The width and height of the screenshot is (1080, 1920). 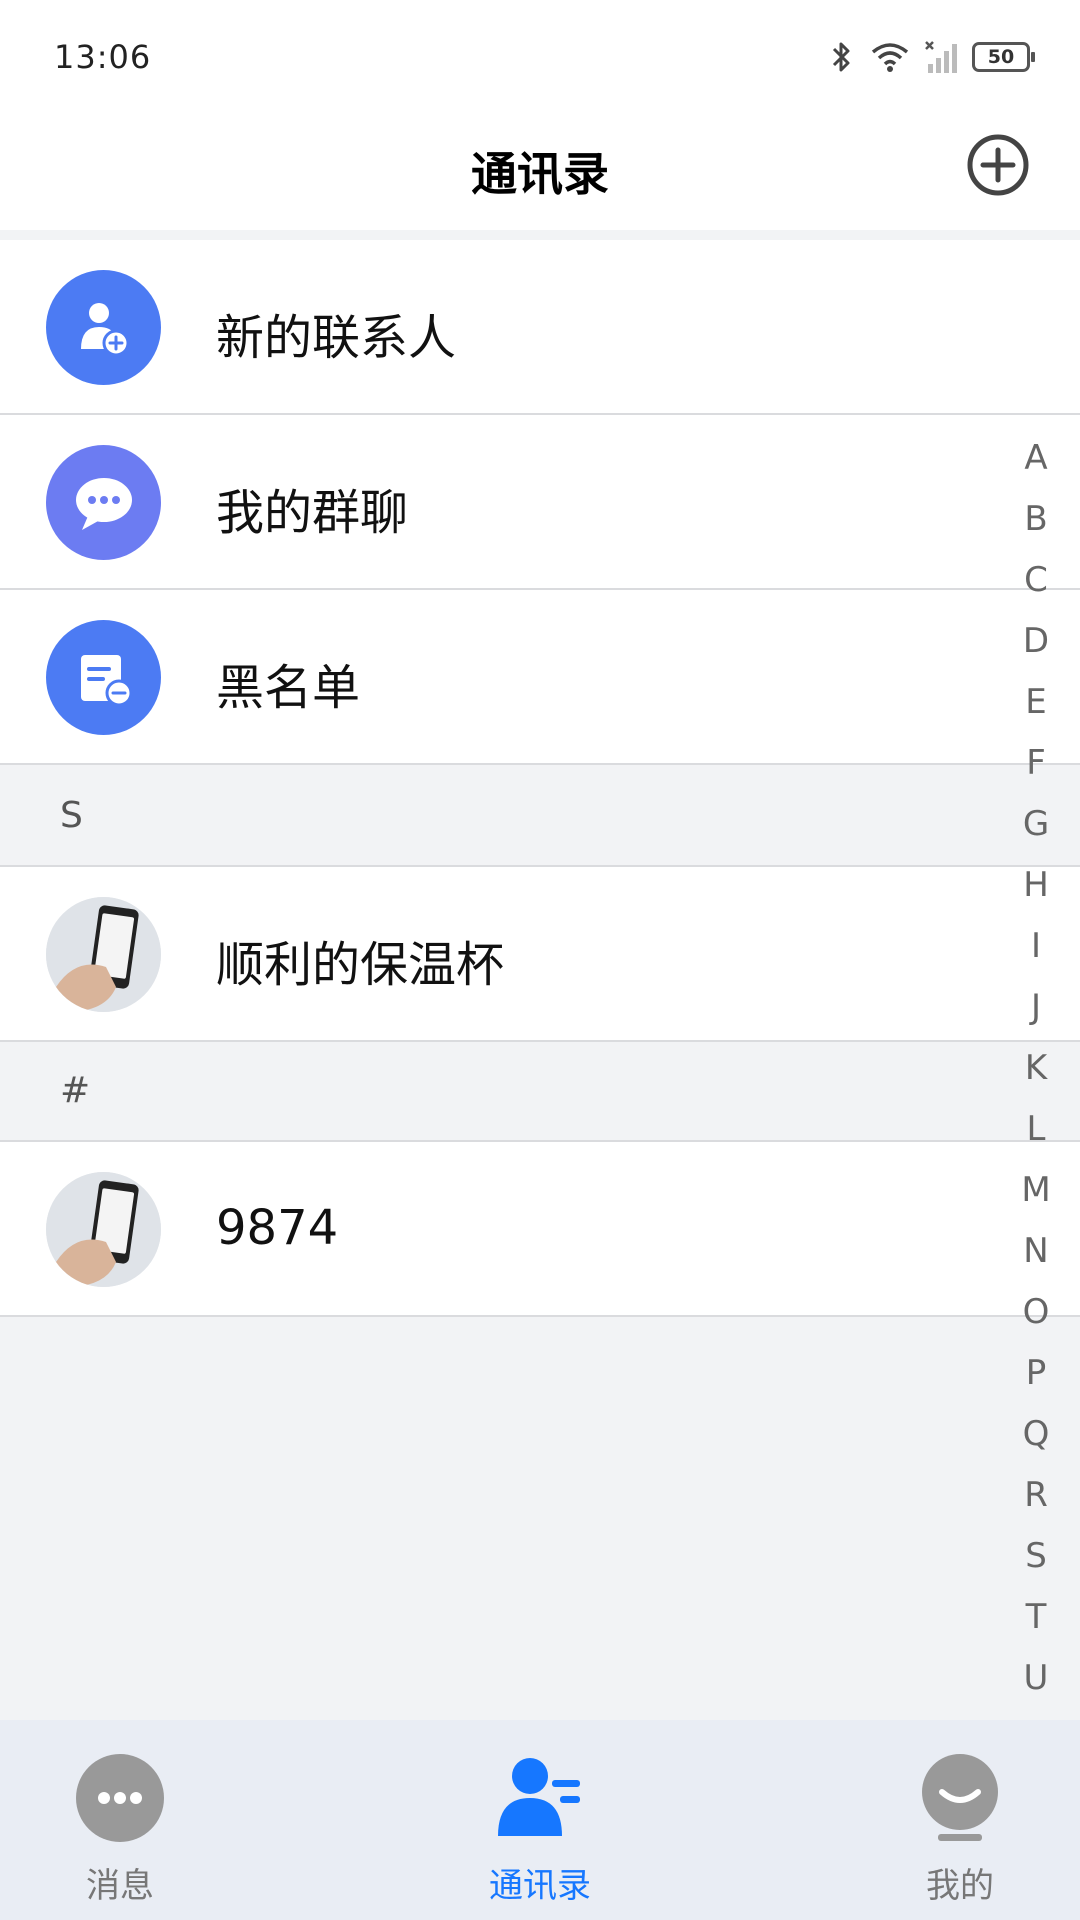 I want to click on wifi-icon, so click(x=890, y=57).